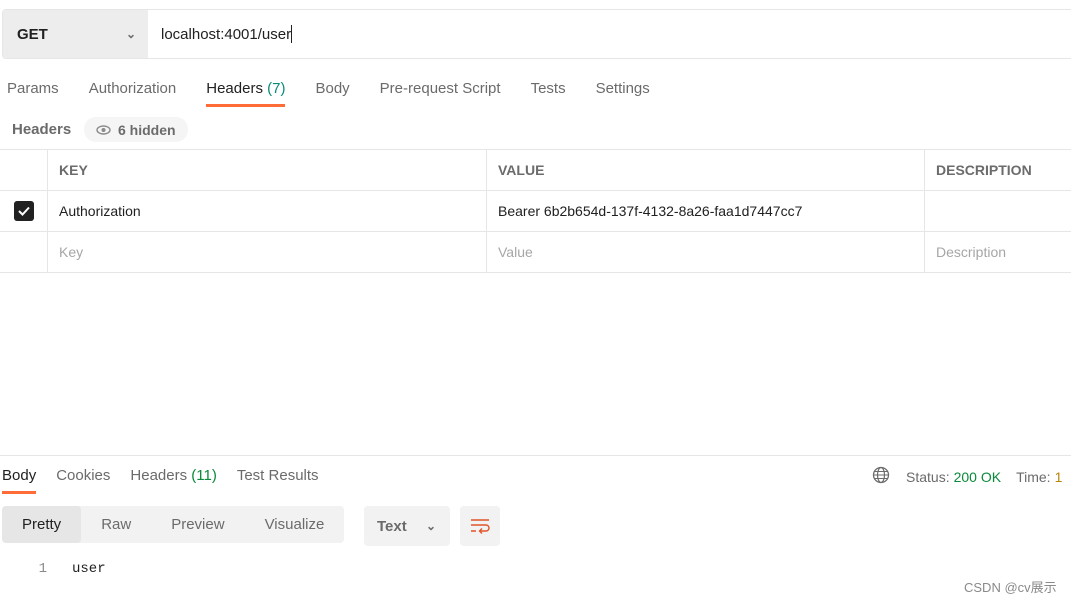 This screenshot has width=1071, height=601. I want to click on response-status: Status: 200 OK Time: 1, so click(967, 476).